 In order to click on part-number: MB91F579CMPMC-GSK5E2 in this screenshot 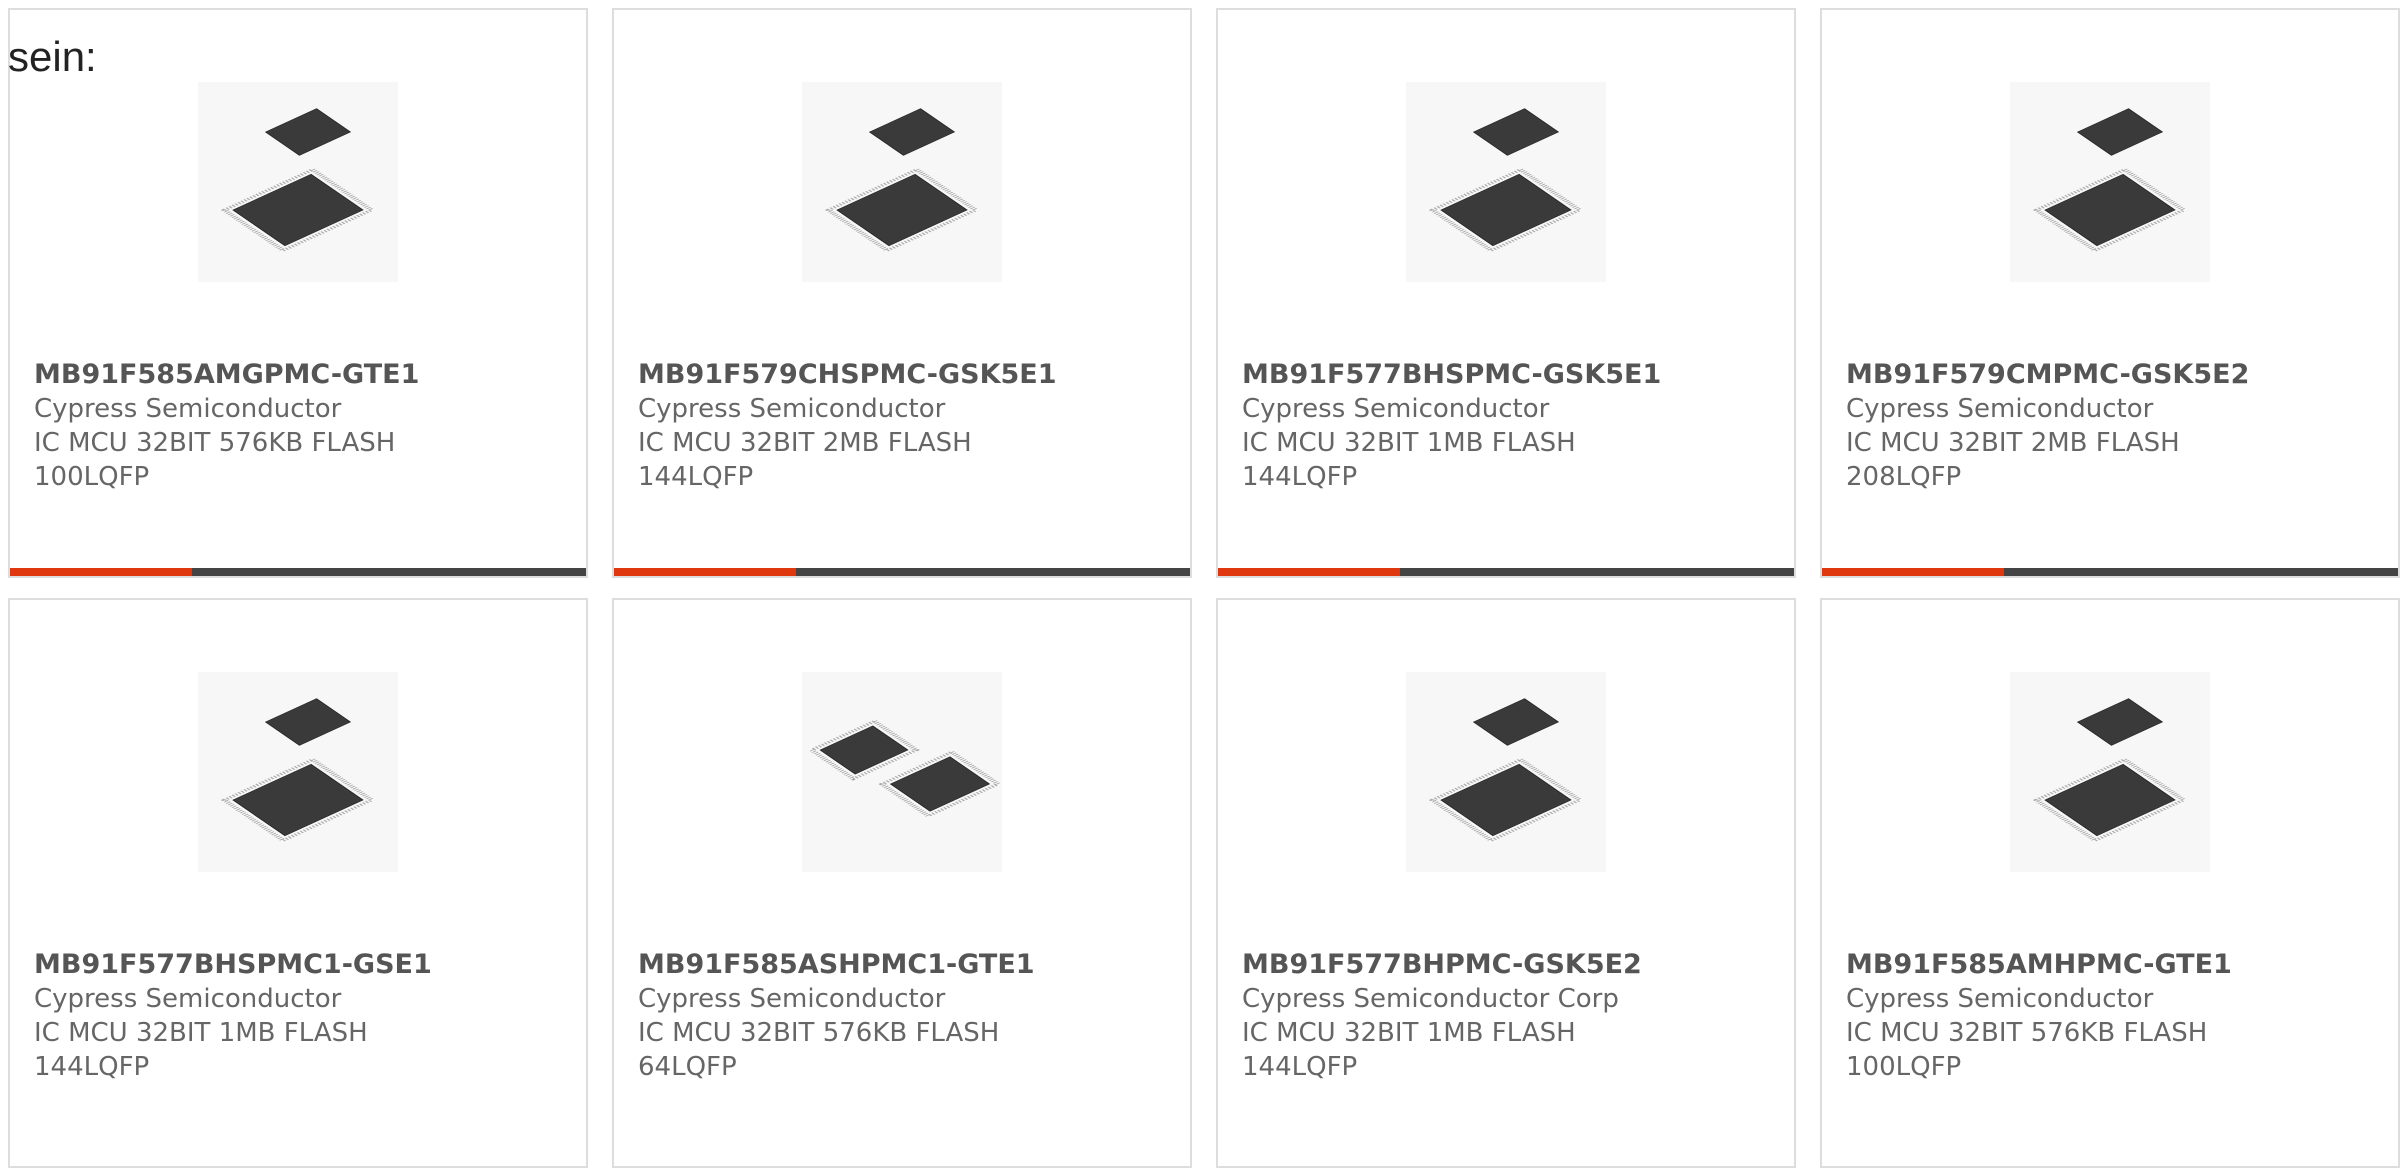, I will do `click(2047, 375)`.